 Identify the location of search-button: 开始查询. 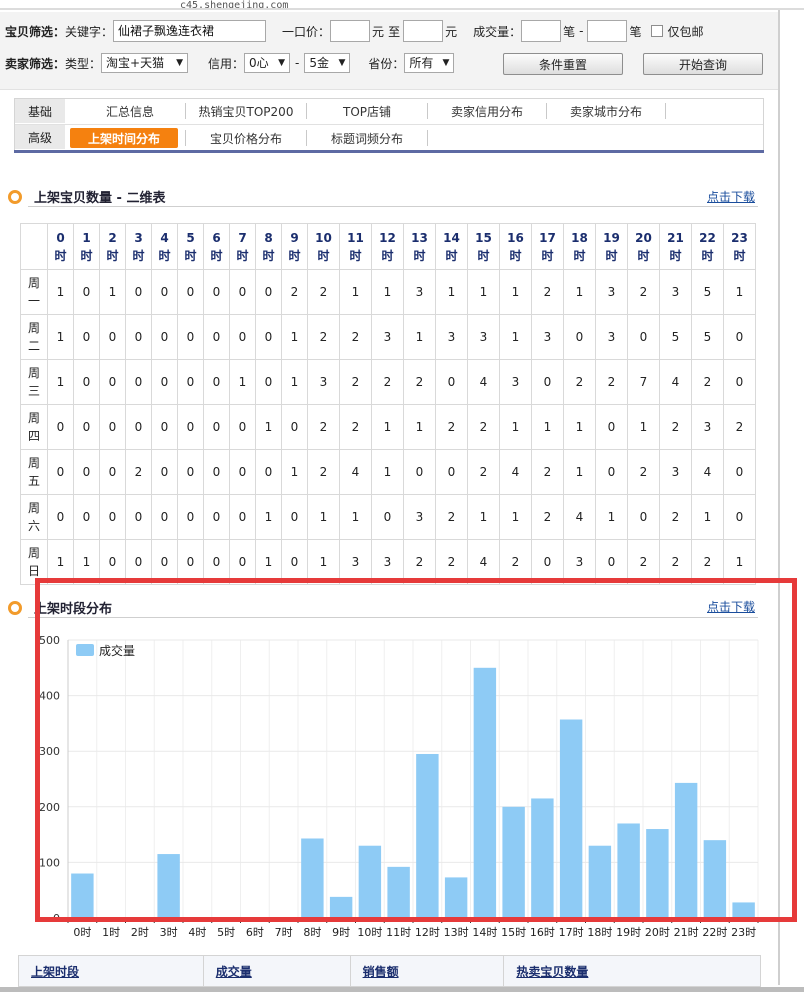
(703, 64).